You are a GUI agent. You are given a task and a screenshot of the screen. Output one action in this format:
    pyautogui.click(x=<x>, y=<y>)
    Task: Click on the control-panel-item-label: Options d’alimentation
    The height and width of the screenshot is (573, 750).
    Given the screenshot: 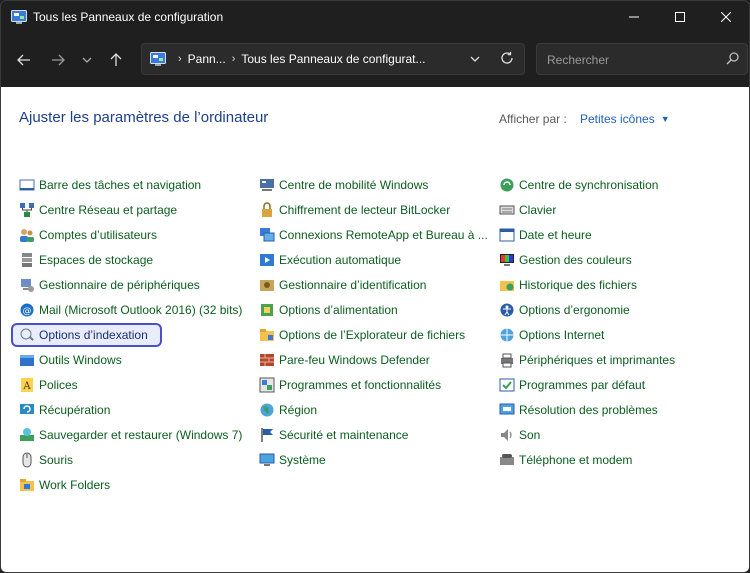 What is the action you would take?
    pyautogui.click(x=338, y=310)
    